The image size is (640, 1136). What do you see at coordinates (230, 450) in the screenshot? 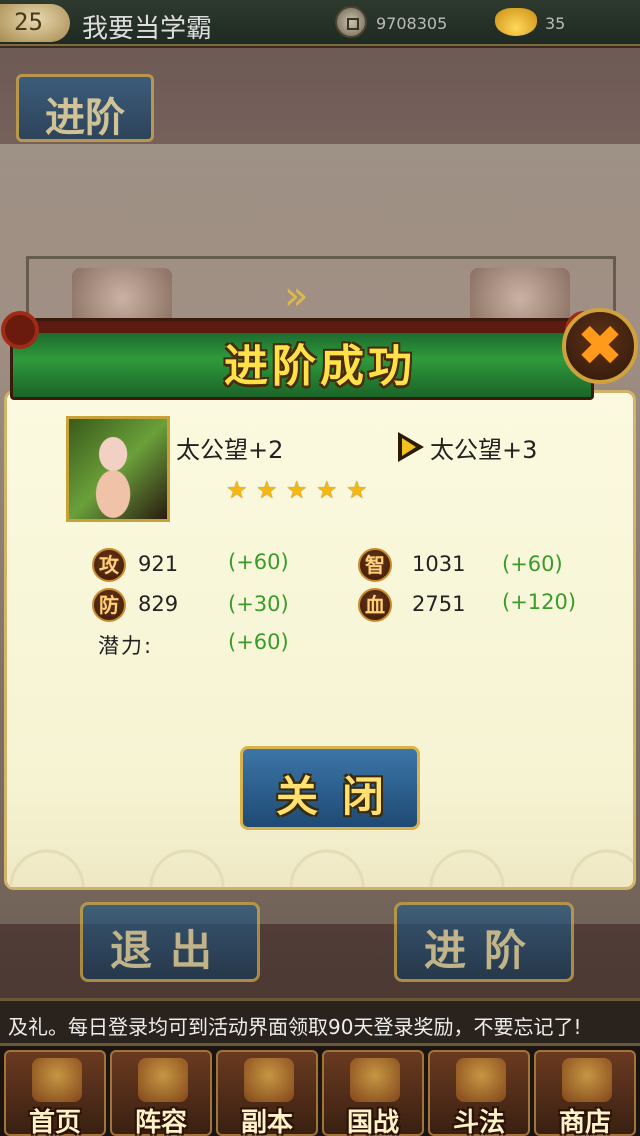
I see `hero-name-before: 太公望+2` at bounding box center [230, 450].